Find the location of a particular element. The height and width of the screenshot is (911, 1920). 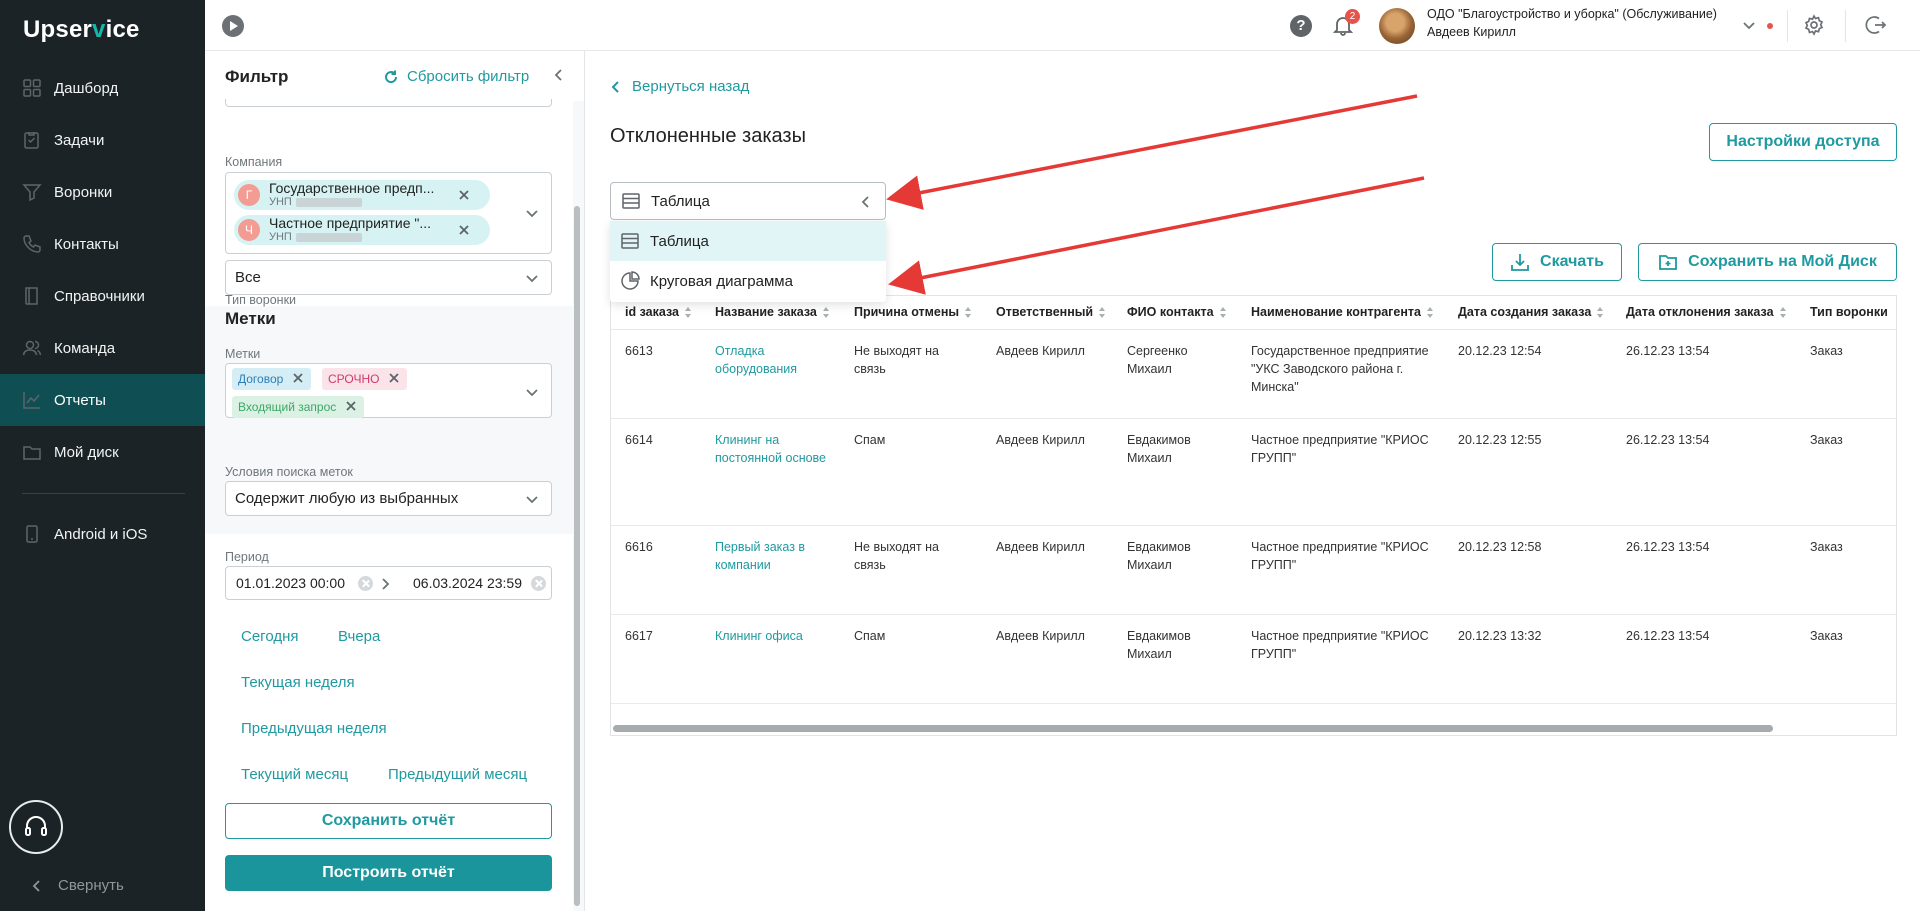

period-this-month: Текущий месяц is located at coordinates (294, 774).